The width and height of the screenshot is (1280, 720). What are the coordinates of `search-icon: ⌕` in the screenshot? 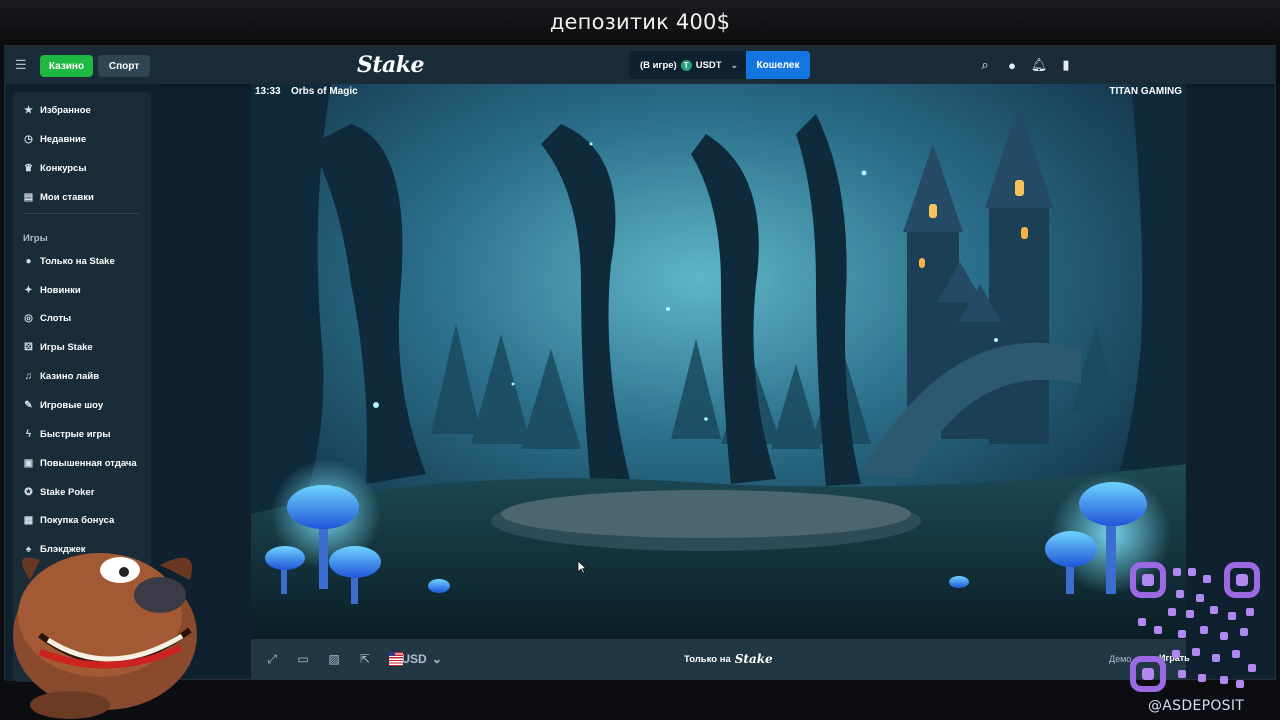 It's located at (985, 65).